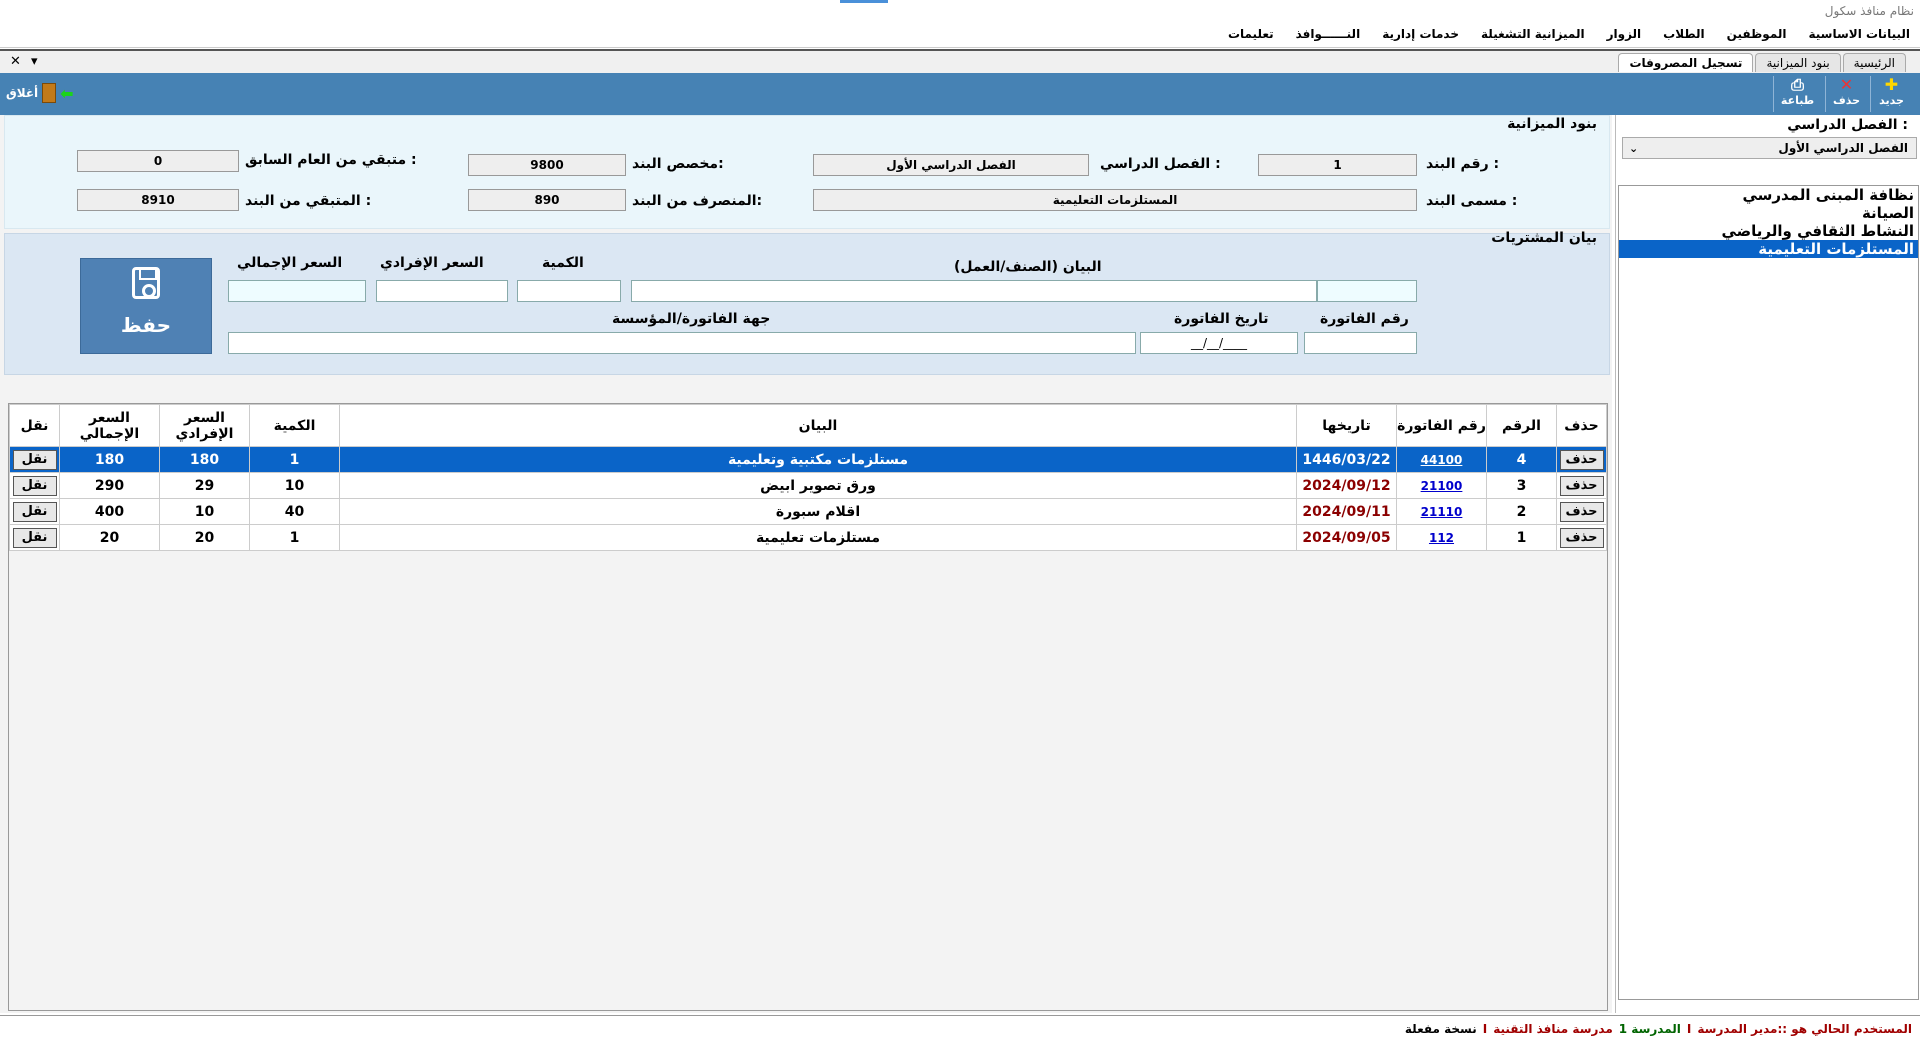 The image size is (1920, 1042). I want to click on print-button: ⎙ طباعة, so click(1797, 94).